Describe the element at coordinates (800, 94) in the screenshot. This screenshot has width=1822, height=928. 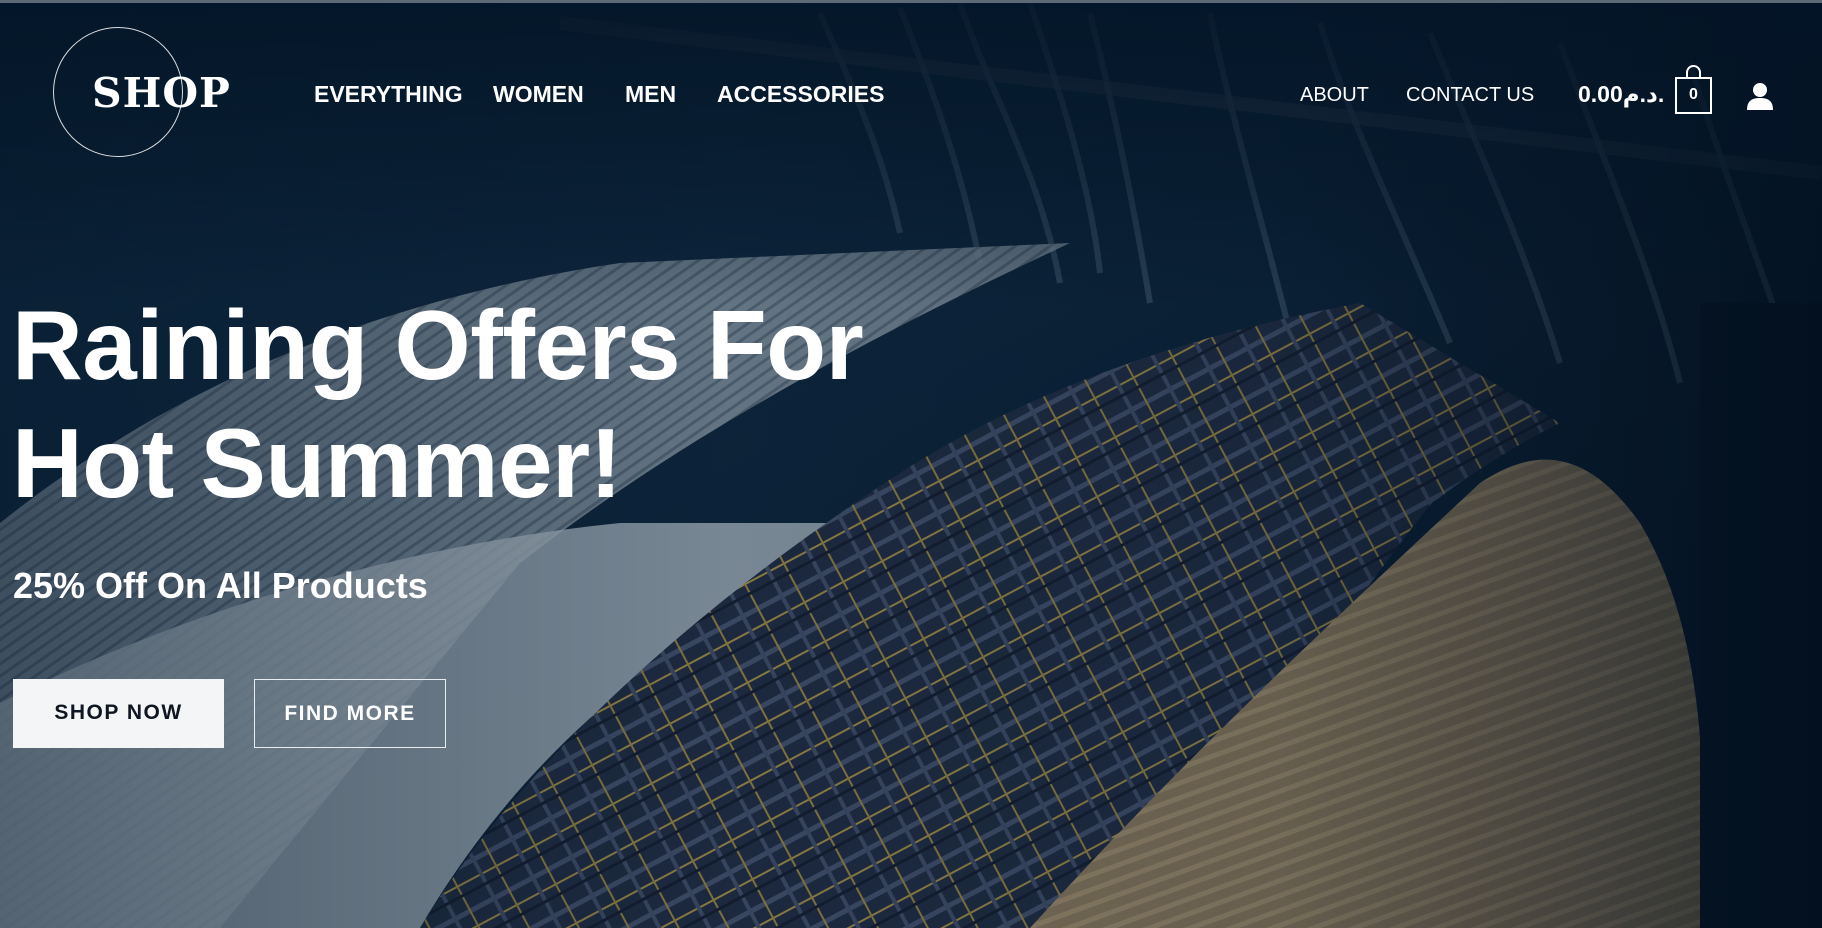
I see `nav-item-accessories: ACCESSORIES` at that location.